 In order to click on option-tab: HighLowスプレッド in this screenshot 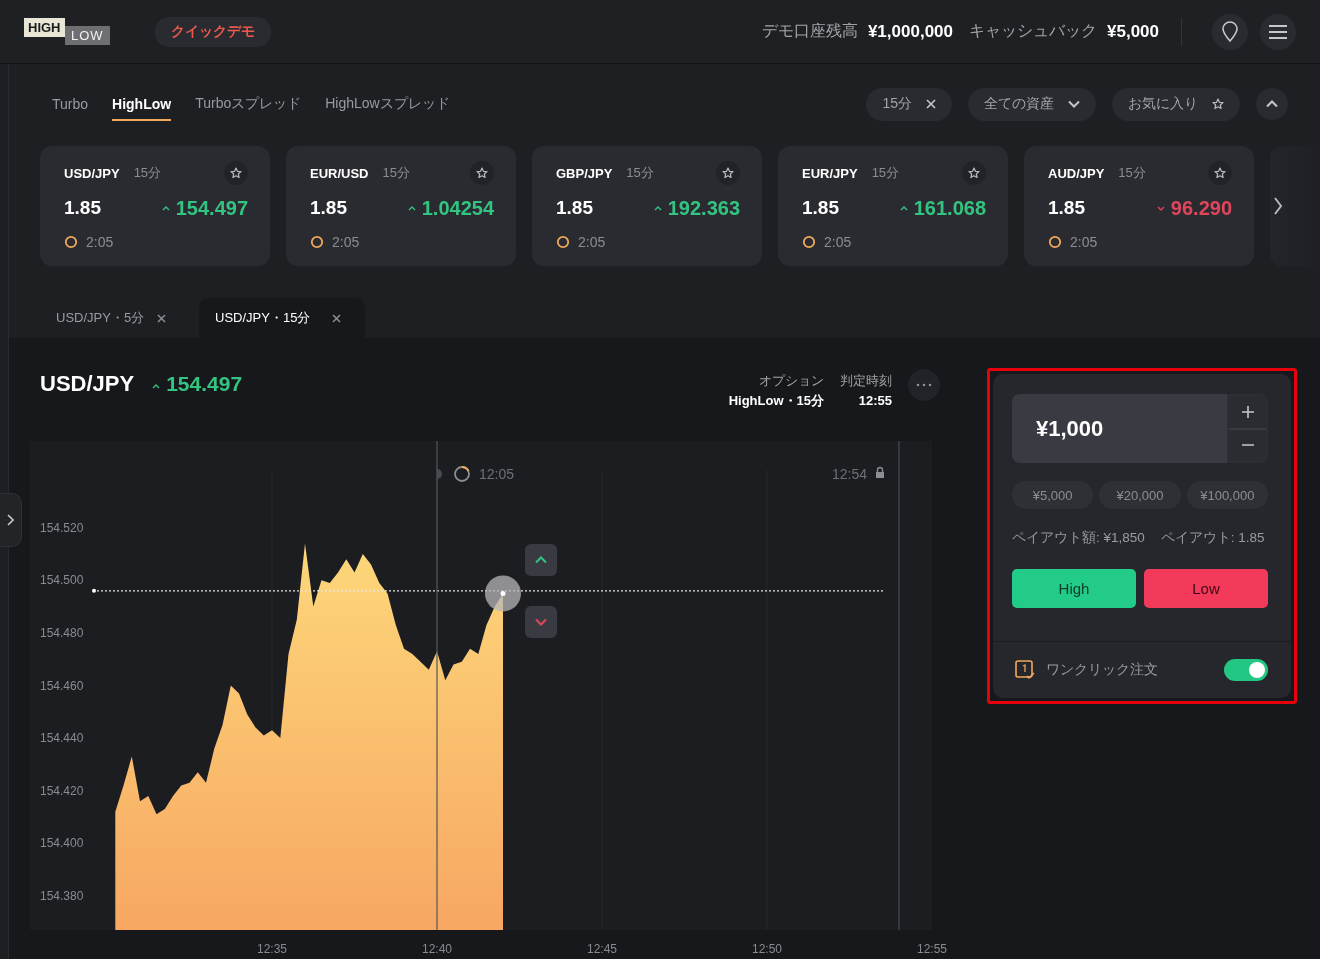, I will do `click(387, 104)`.